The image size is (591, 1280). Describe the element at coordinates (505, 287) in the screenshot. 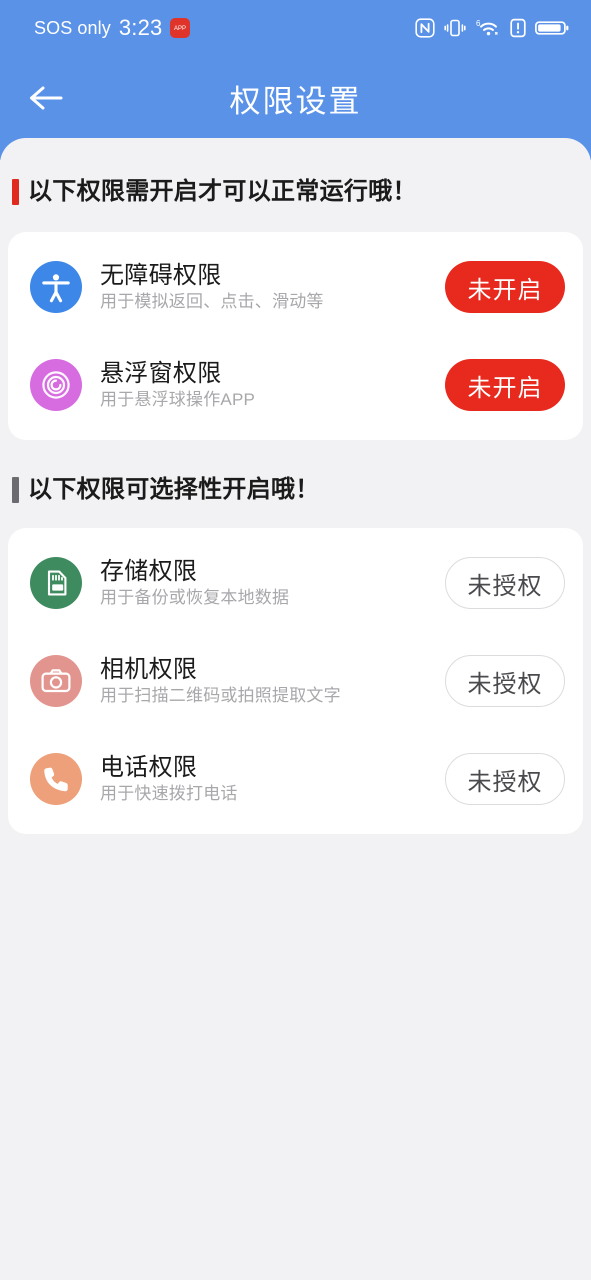

I see `permission-action-button-accessibility: 未开启` at that location.